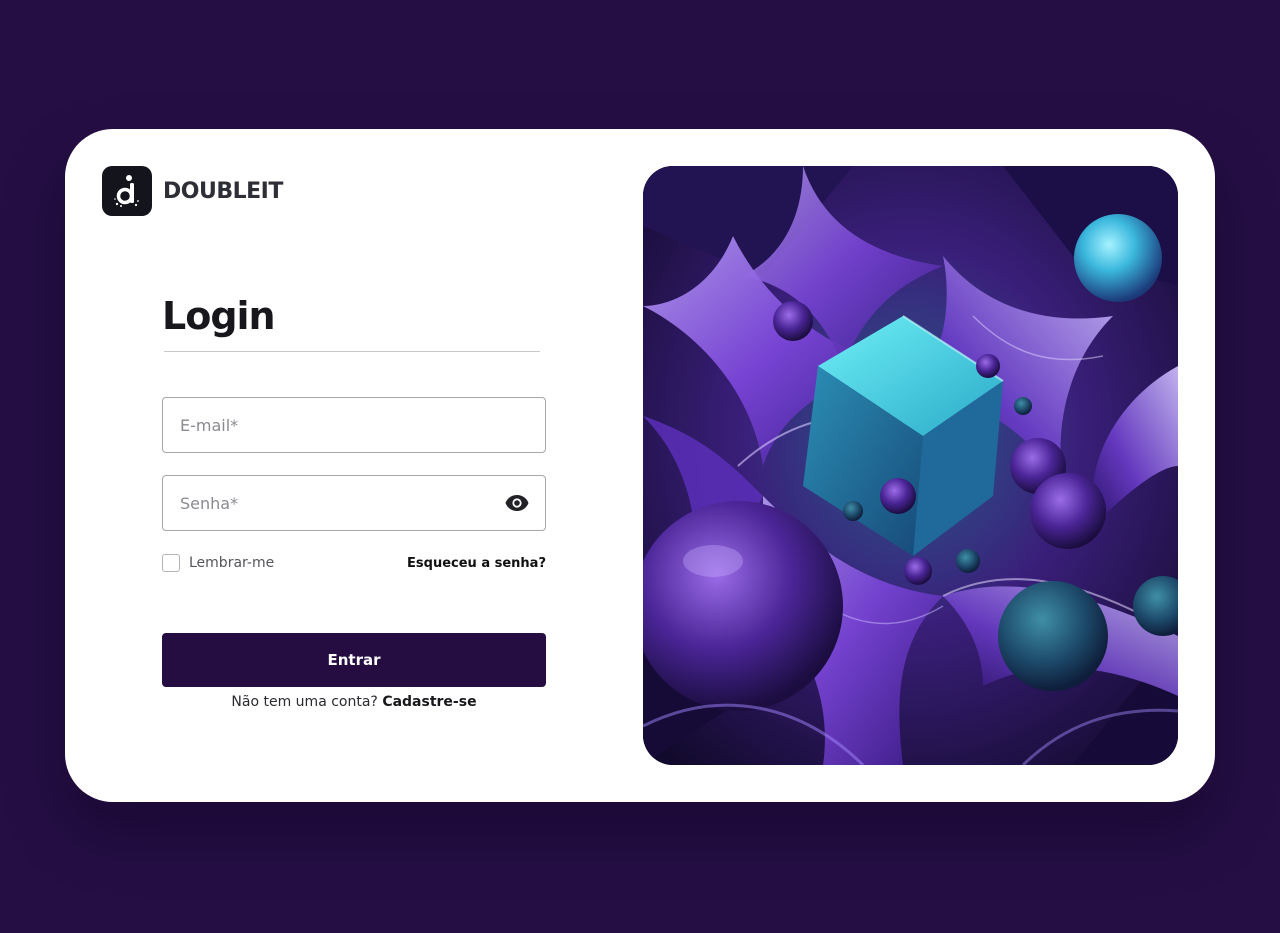  I want to click on signup-prompt-text: Não tem uma conta?, so click(304, 702).